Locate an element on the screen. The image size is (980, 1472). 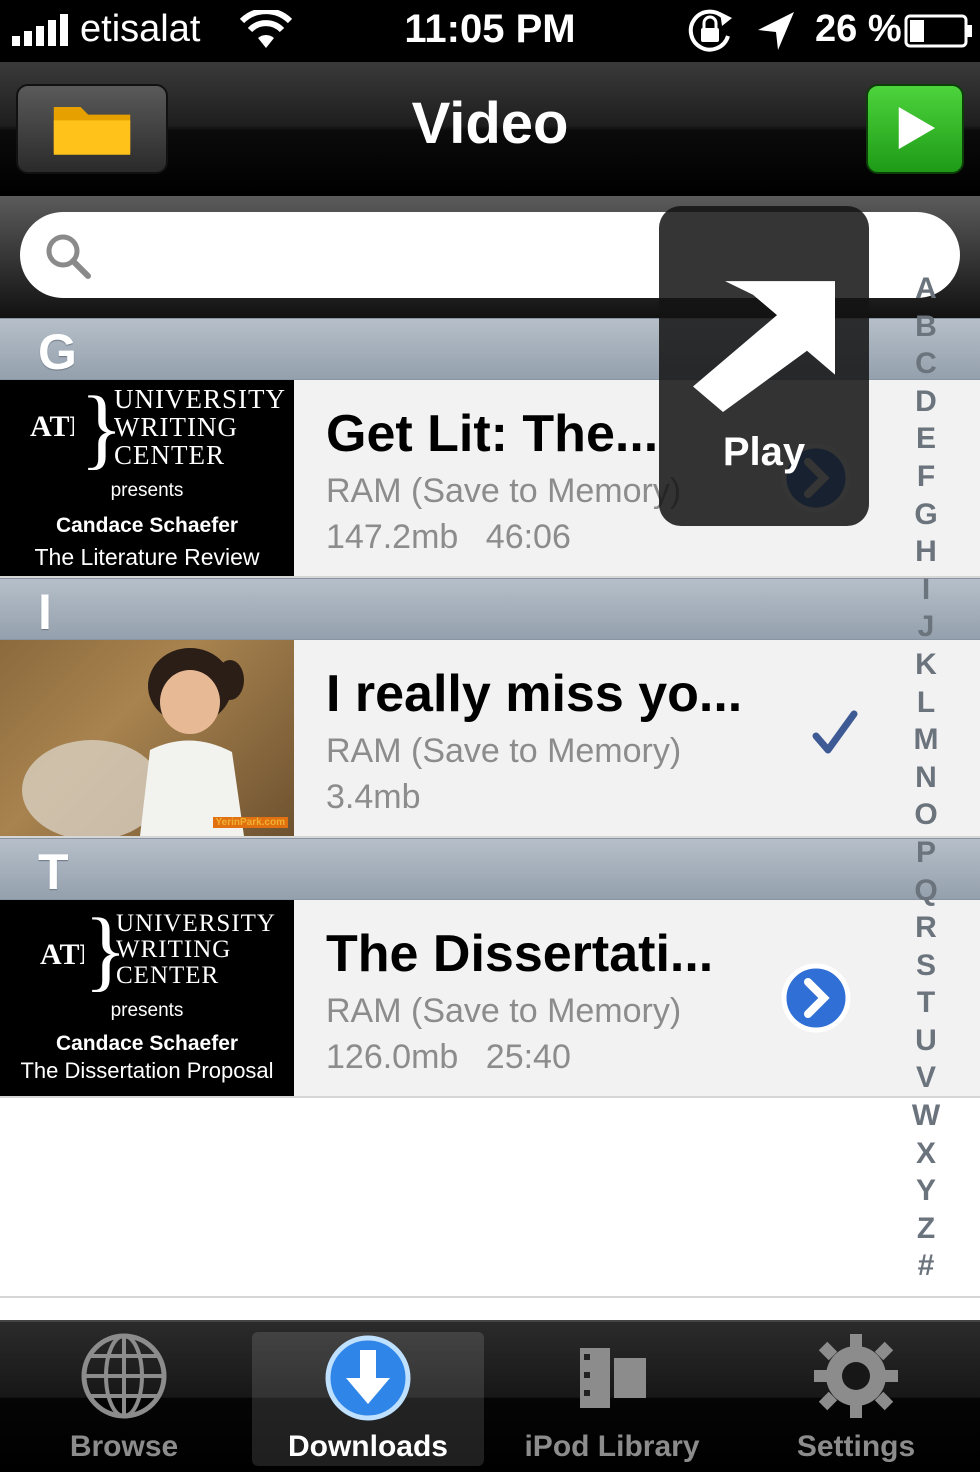
index-letter: O is located at coordinates (926, 815).